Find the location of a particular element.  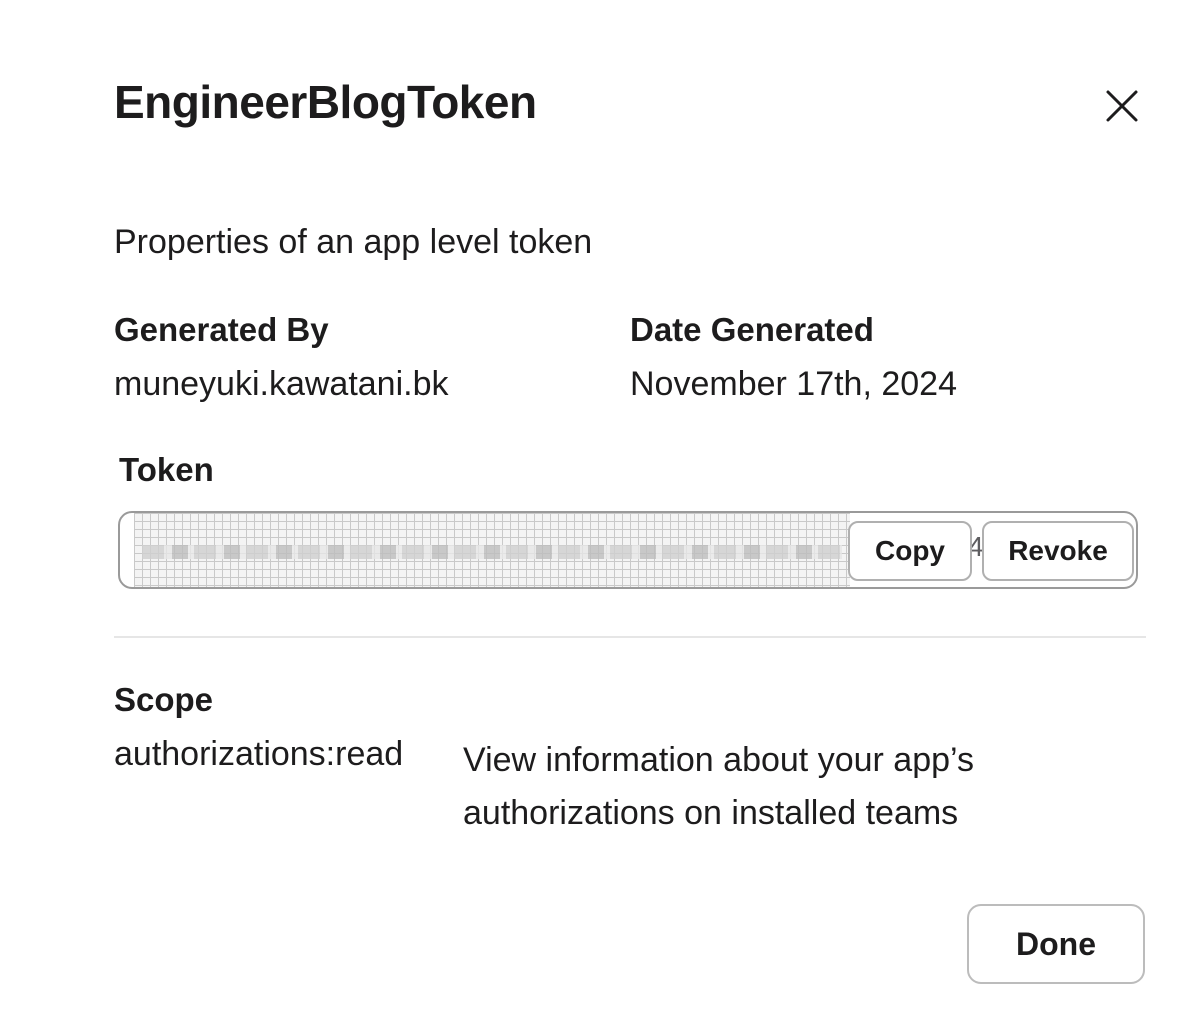

generated-by-value: muneyuki.kawatani.bk is located at coordinates (281, 384).